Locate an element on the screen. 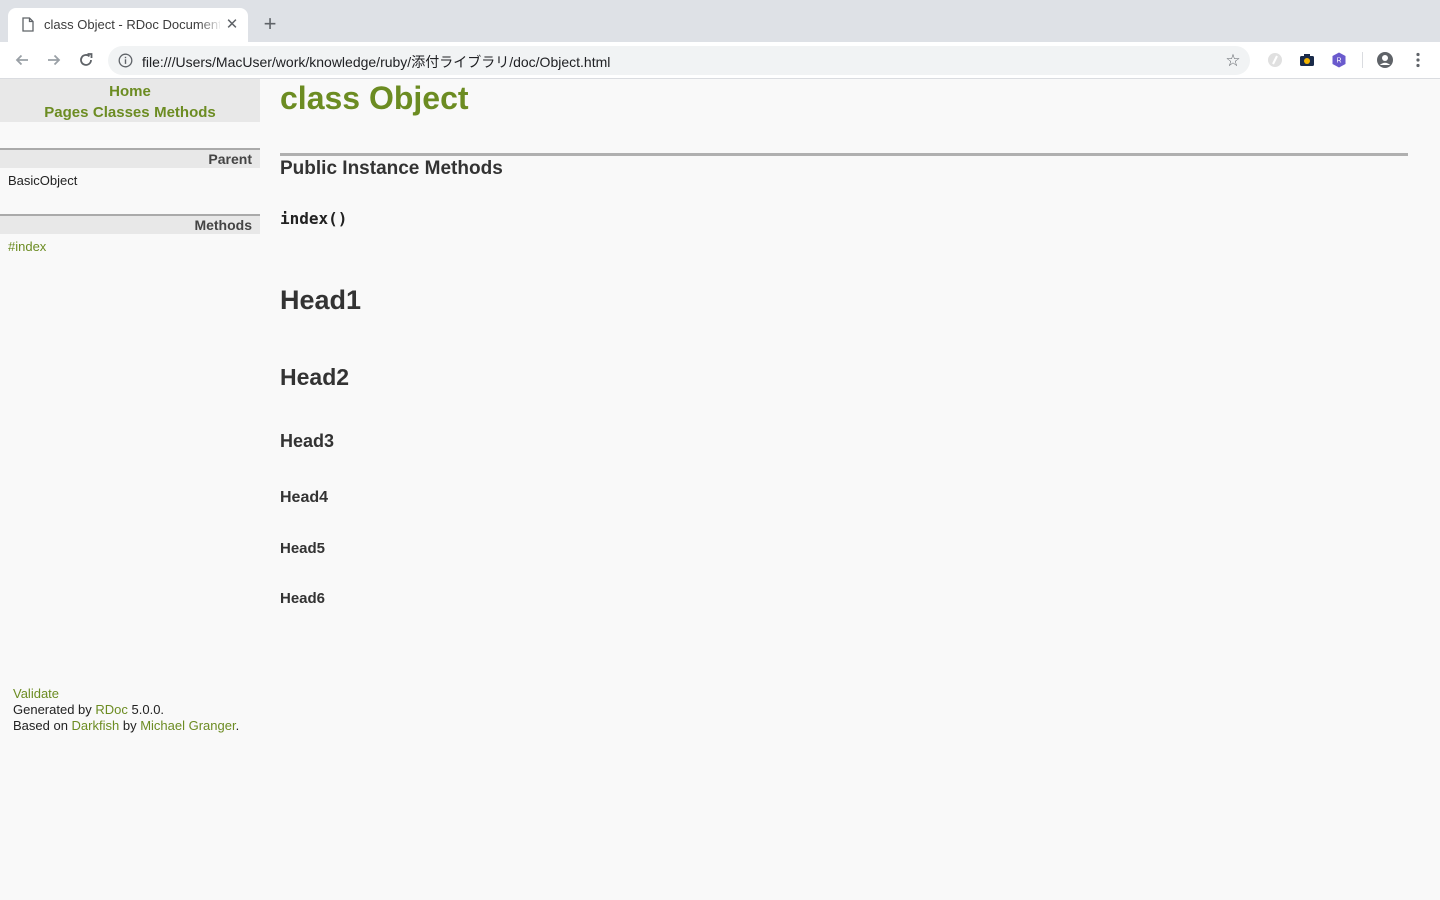 The height and width of the screenshot is (900, 1440). info-icon is located at coordinates (125, 60).